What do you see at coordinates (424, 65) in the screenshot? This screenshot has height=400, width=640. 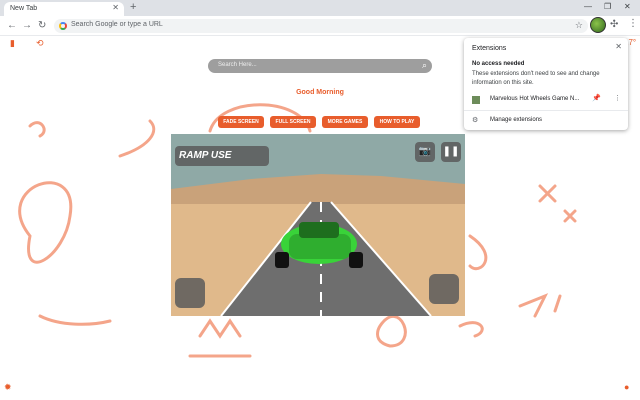 I see `search-icon: ⌕` at bounding box center [424, 65].